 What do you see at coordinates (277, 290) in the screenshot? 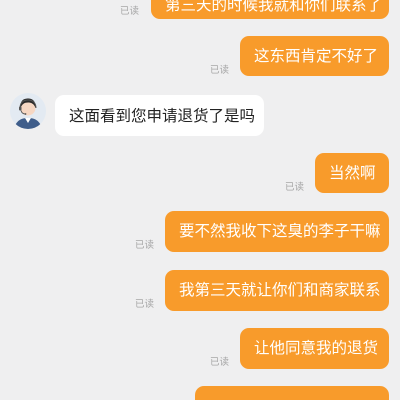
I see `message-bubble-sent: 我第三天就让你们和商家联系` at bounding box center [277, 290].